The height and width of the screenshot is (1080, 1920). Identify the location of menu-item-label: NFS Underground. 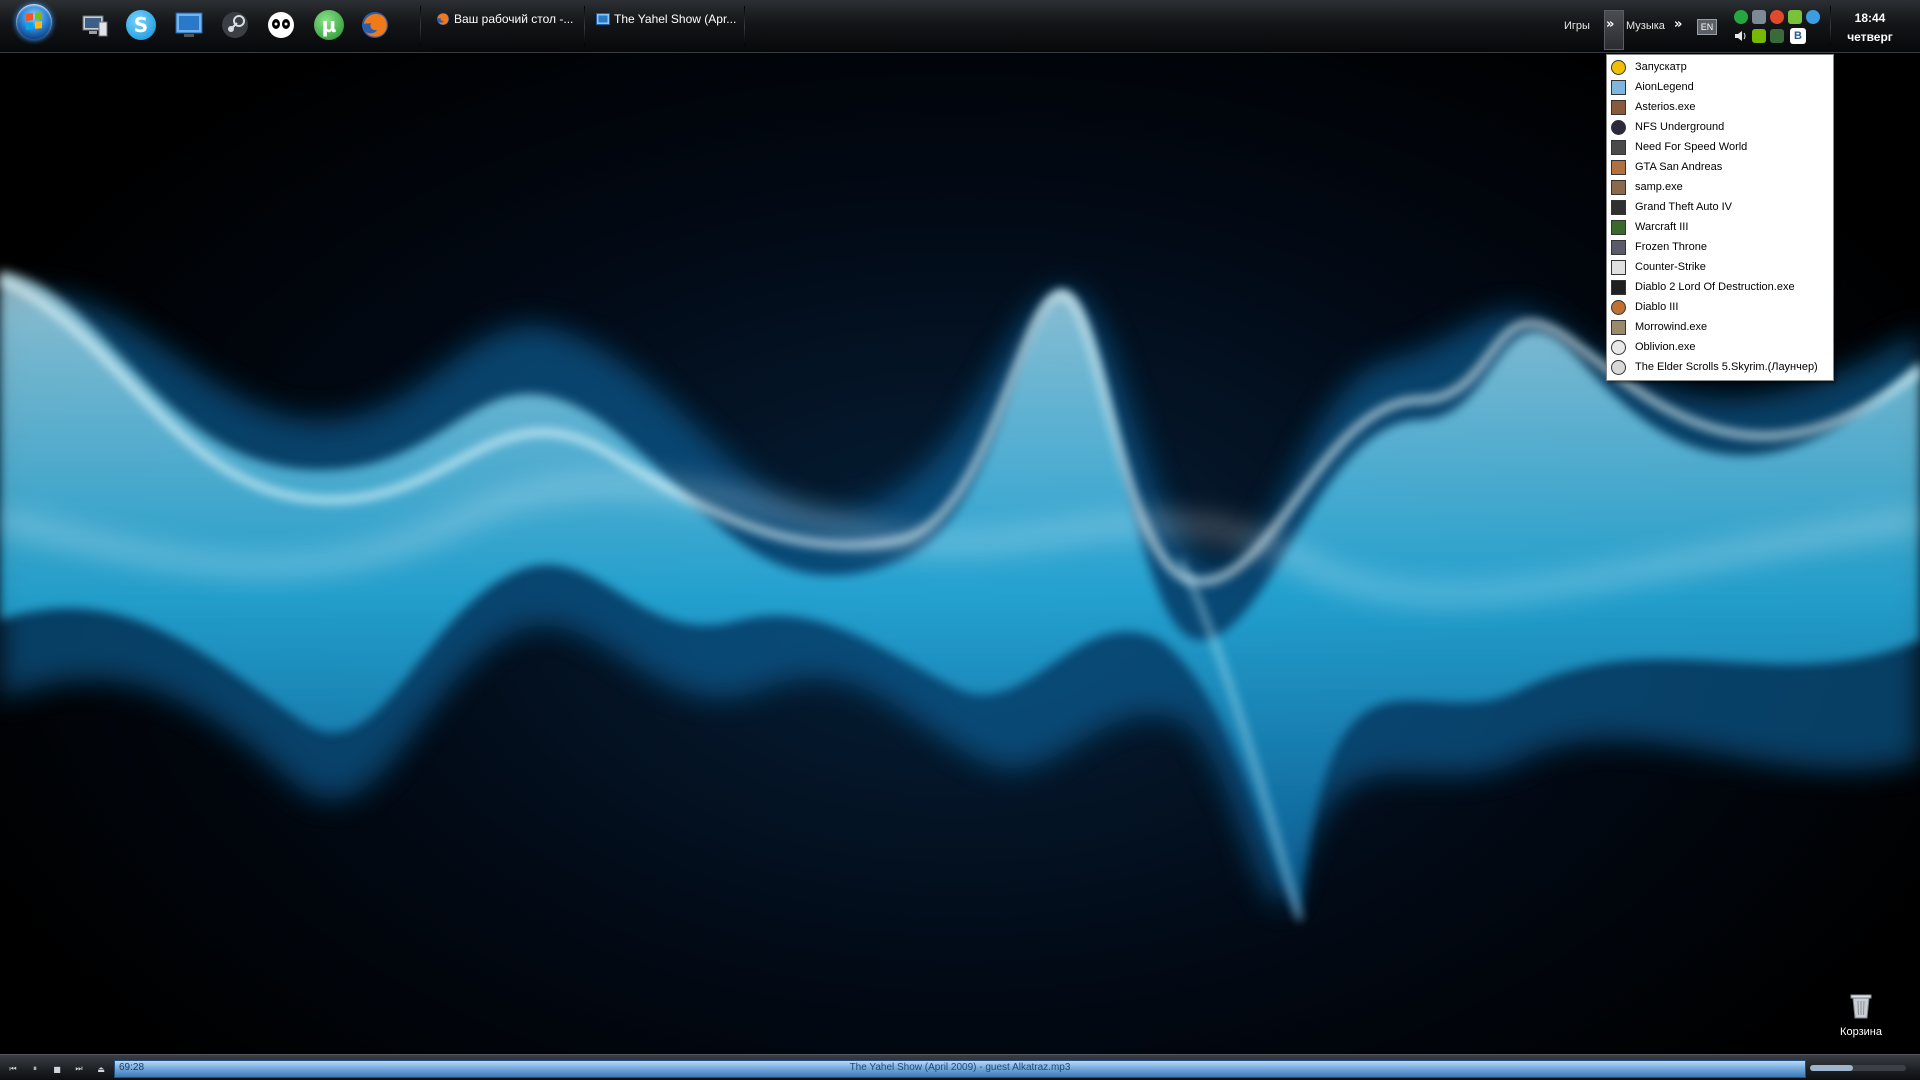
(1680, 127).